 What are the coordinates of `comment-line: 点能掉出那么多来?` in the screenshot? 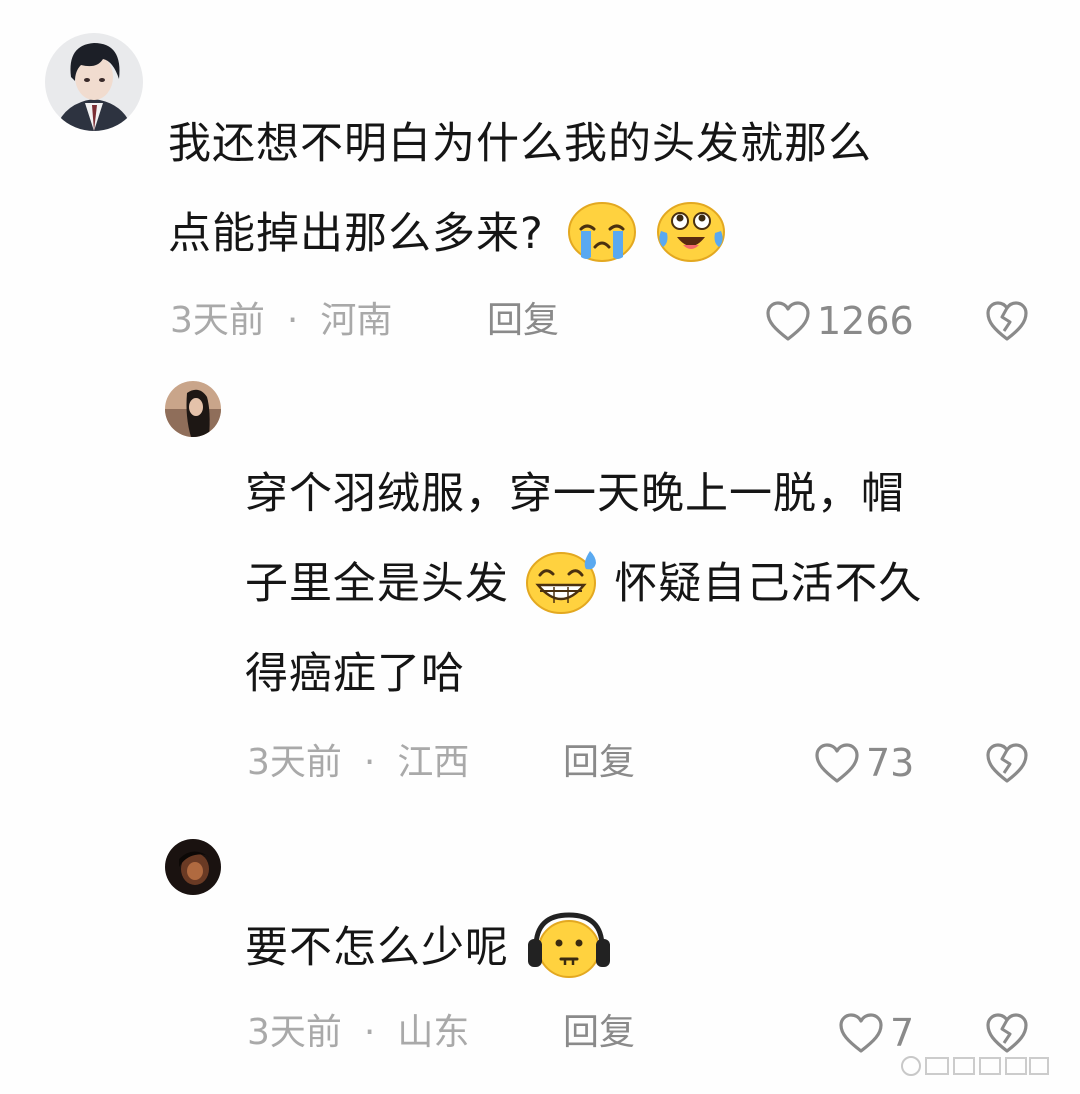 It's located at (356, 234).